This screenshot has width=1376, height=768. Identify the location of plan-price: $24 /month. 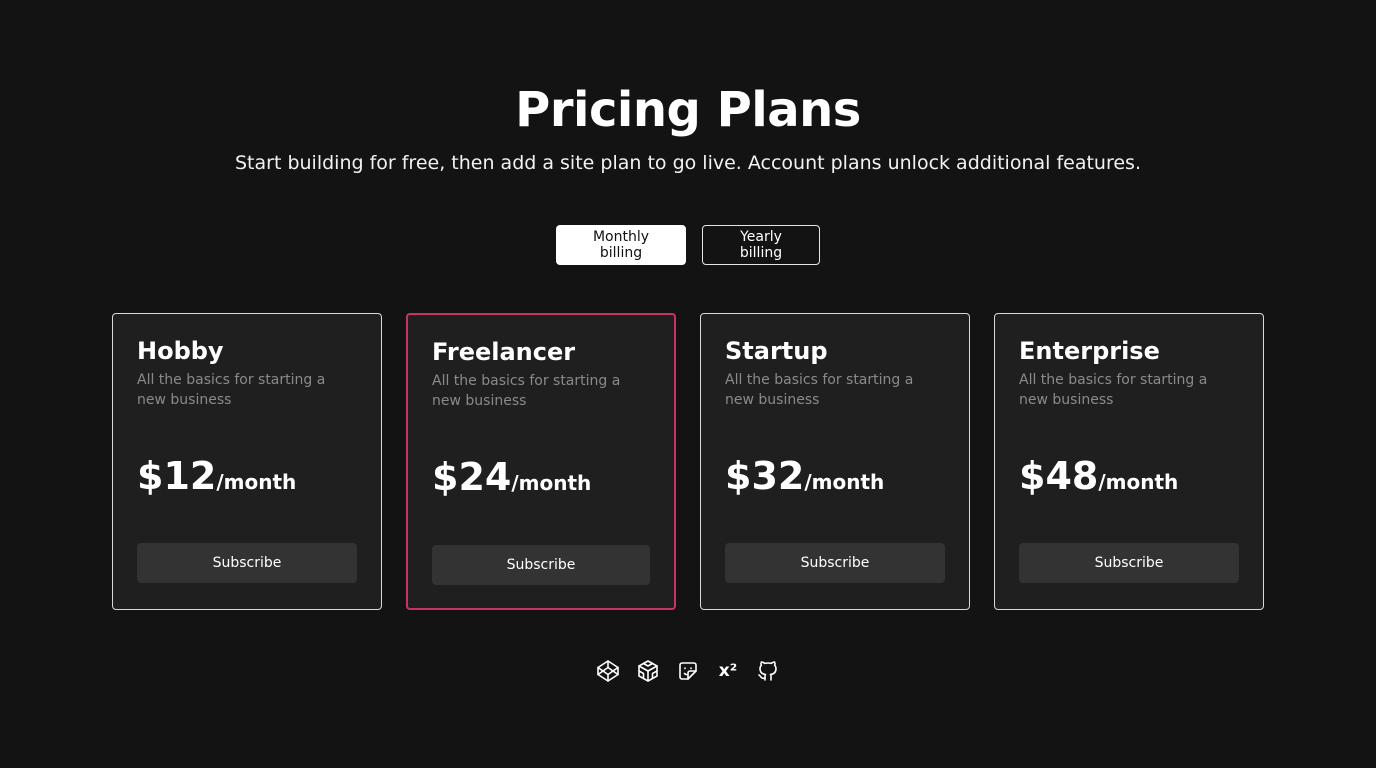
(511, 477).